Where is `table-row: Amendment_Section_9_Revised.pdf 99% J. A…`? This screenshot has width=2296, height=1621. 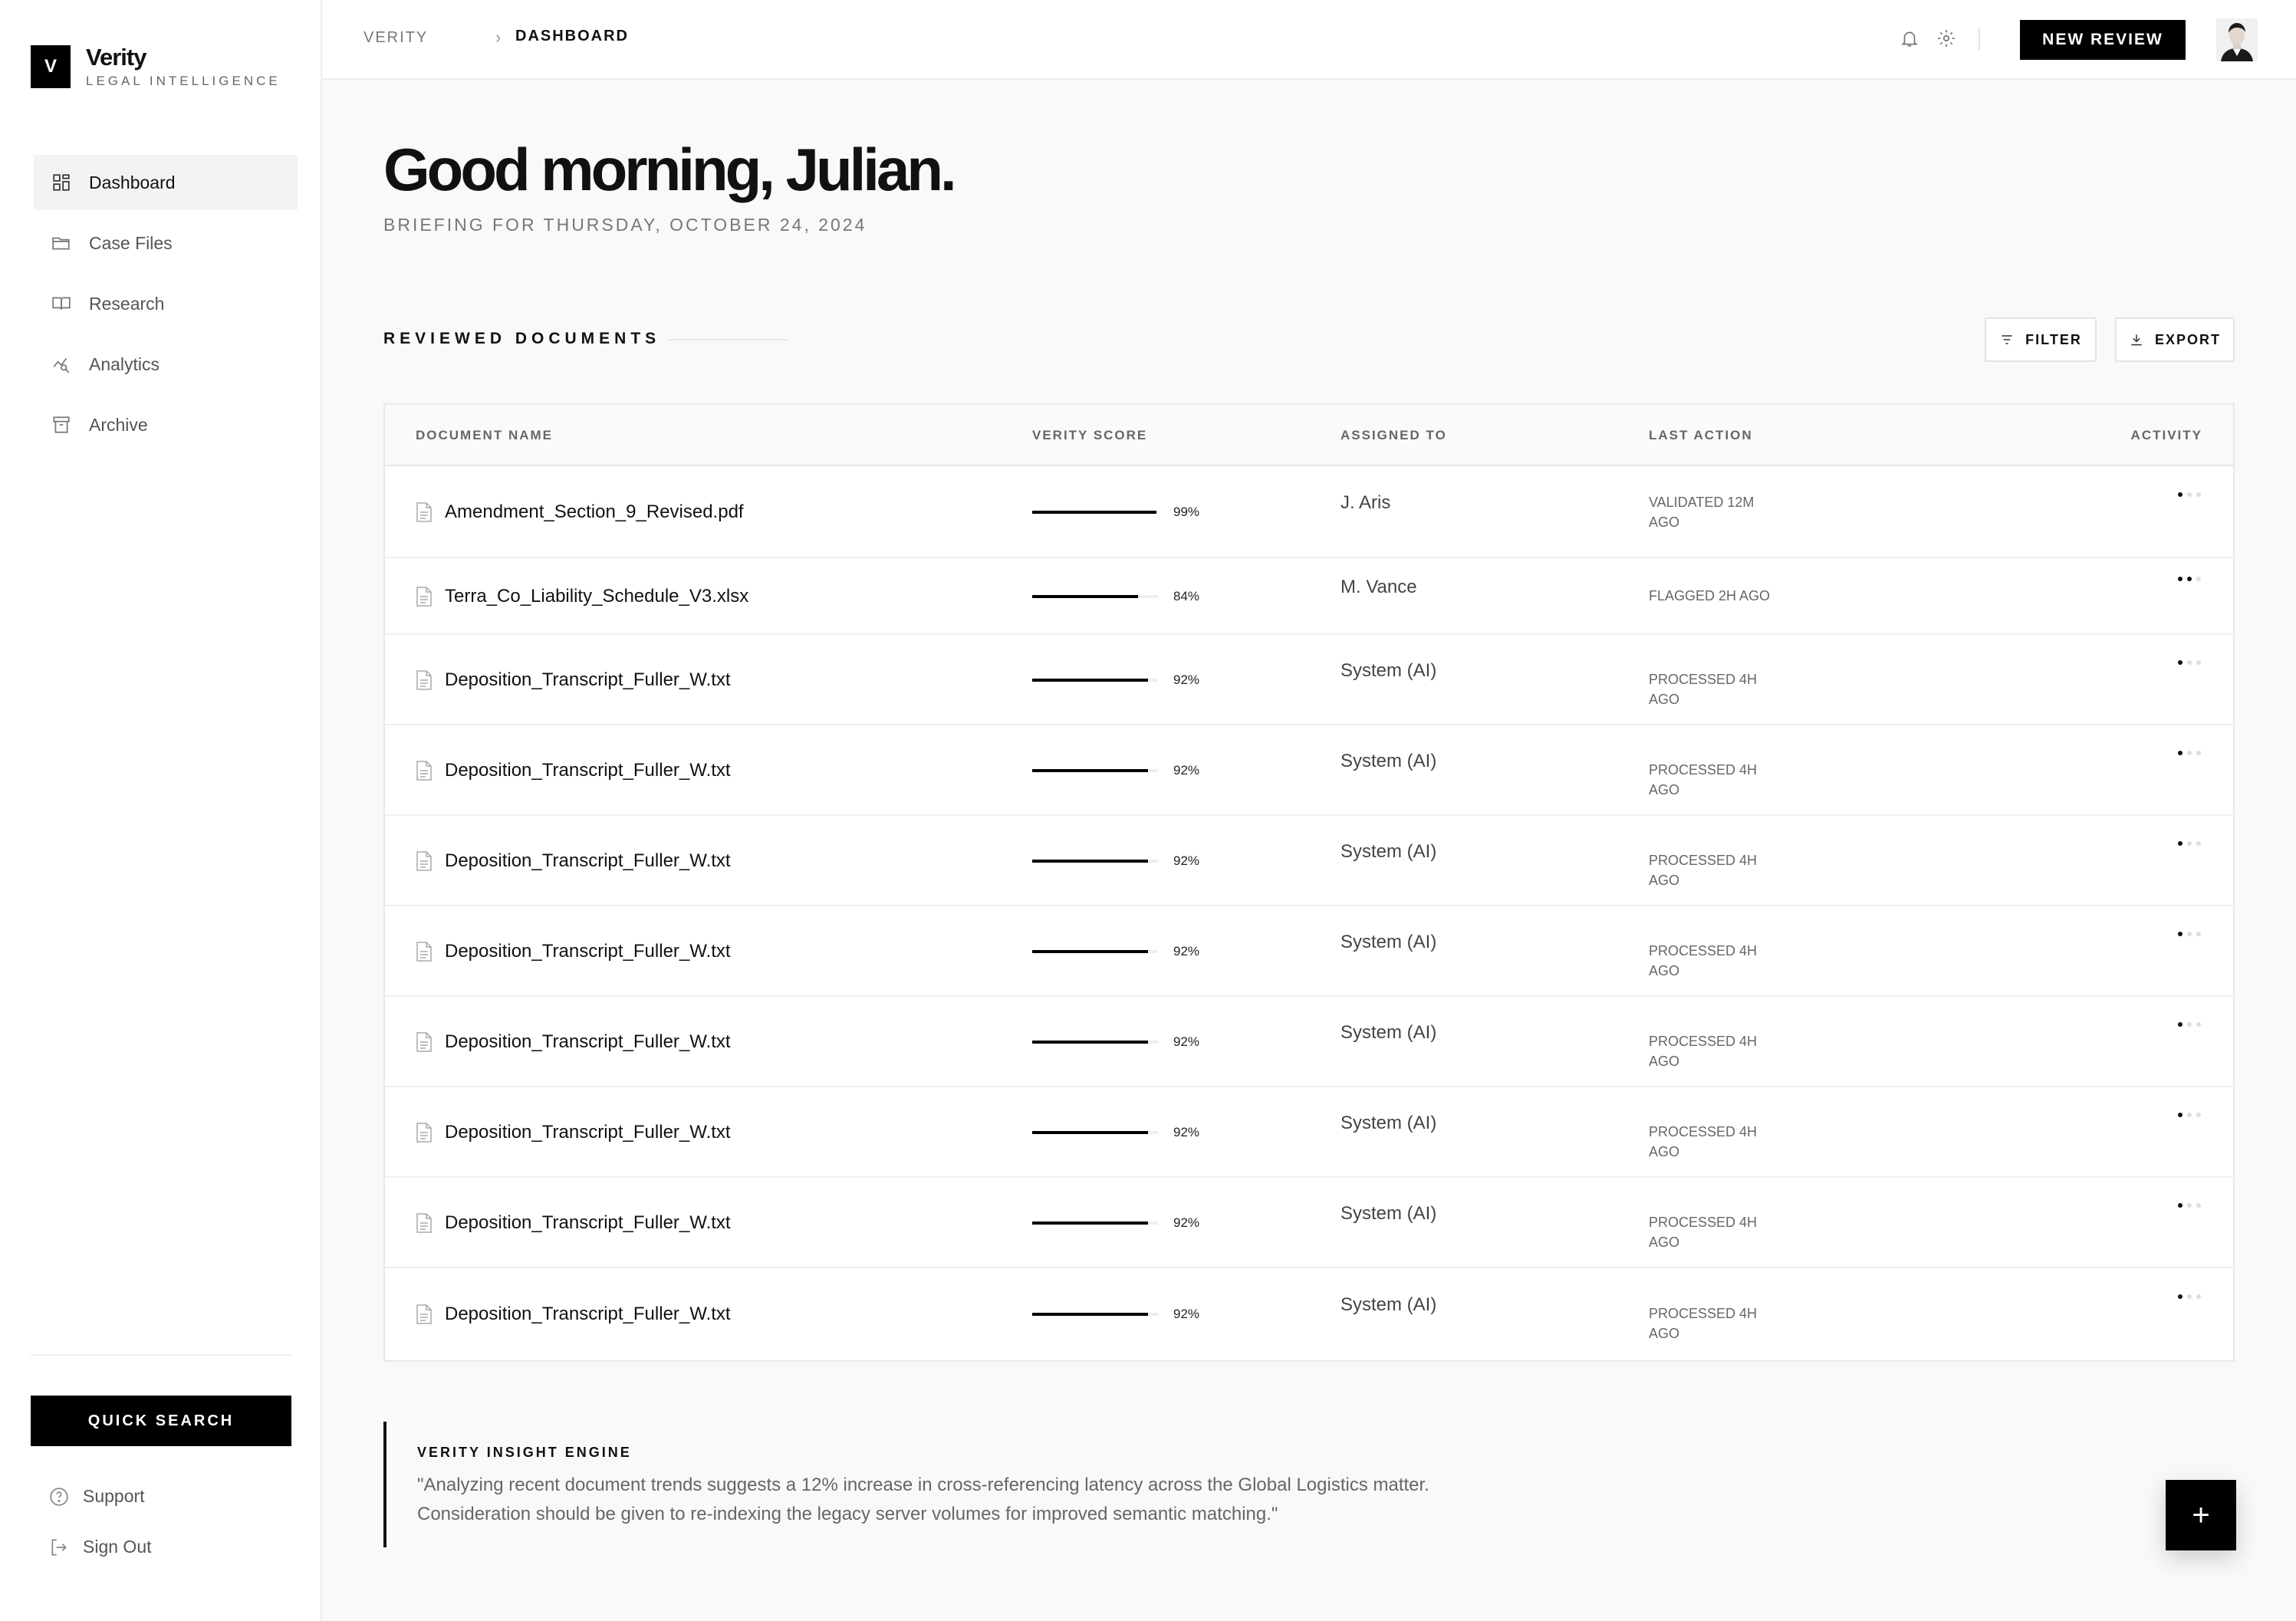 table-row: Amendment_Section_9_Revised.pdf 99% J. A… is located at coordinates (1309, 512).